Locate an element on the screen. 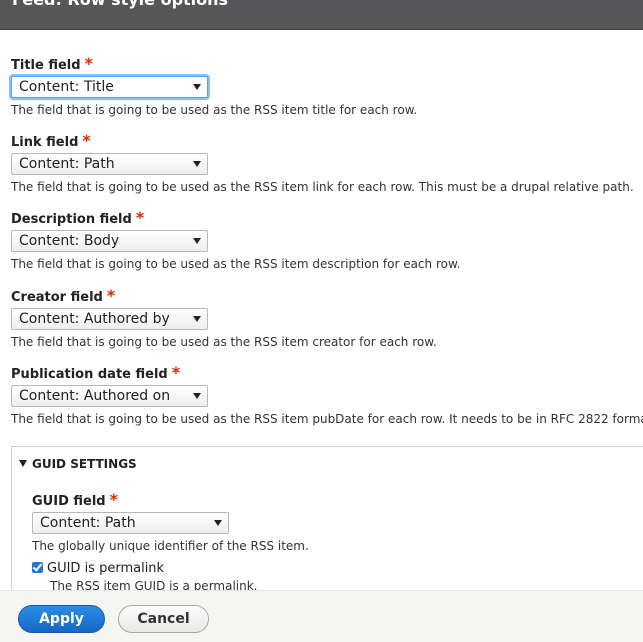 The width and height of the screenshot is (643, 642). creator-field-value: Content: Authored by is located at coordinates (94, 319).